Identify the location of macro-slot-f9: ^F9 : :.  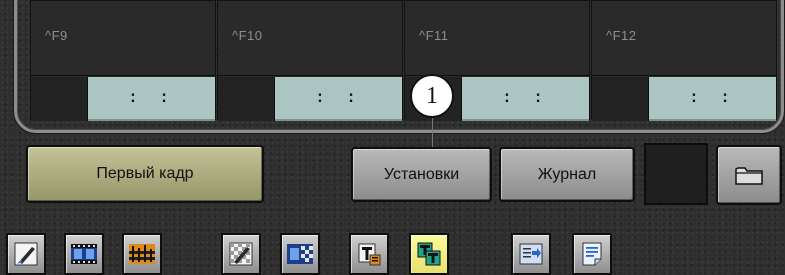
(123, 60).